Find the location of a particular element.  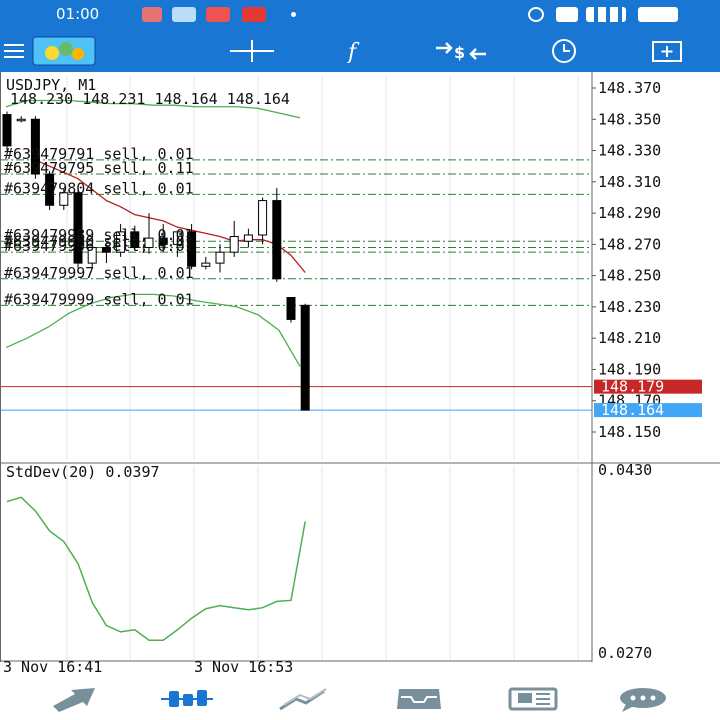

hd-icon is located at coordinates (567, 14).